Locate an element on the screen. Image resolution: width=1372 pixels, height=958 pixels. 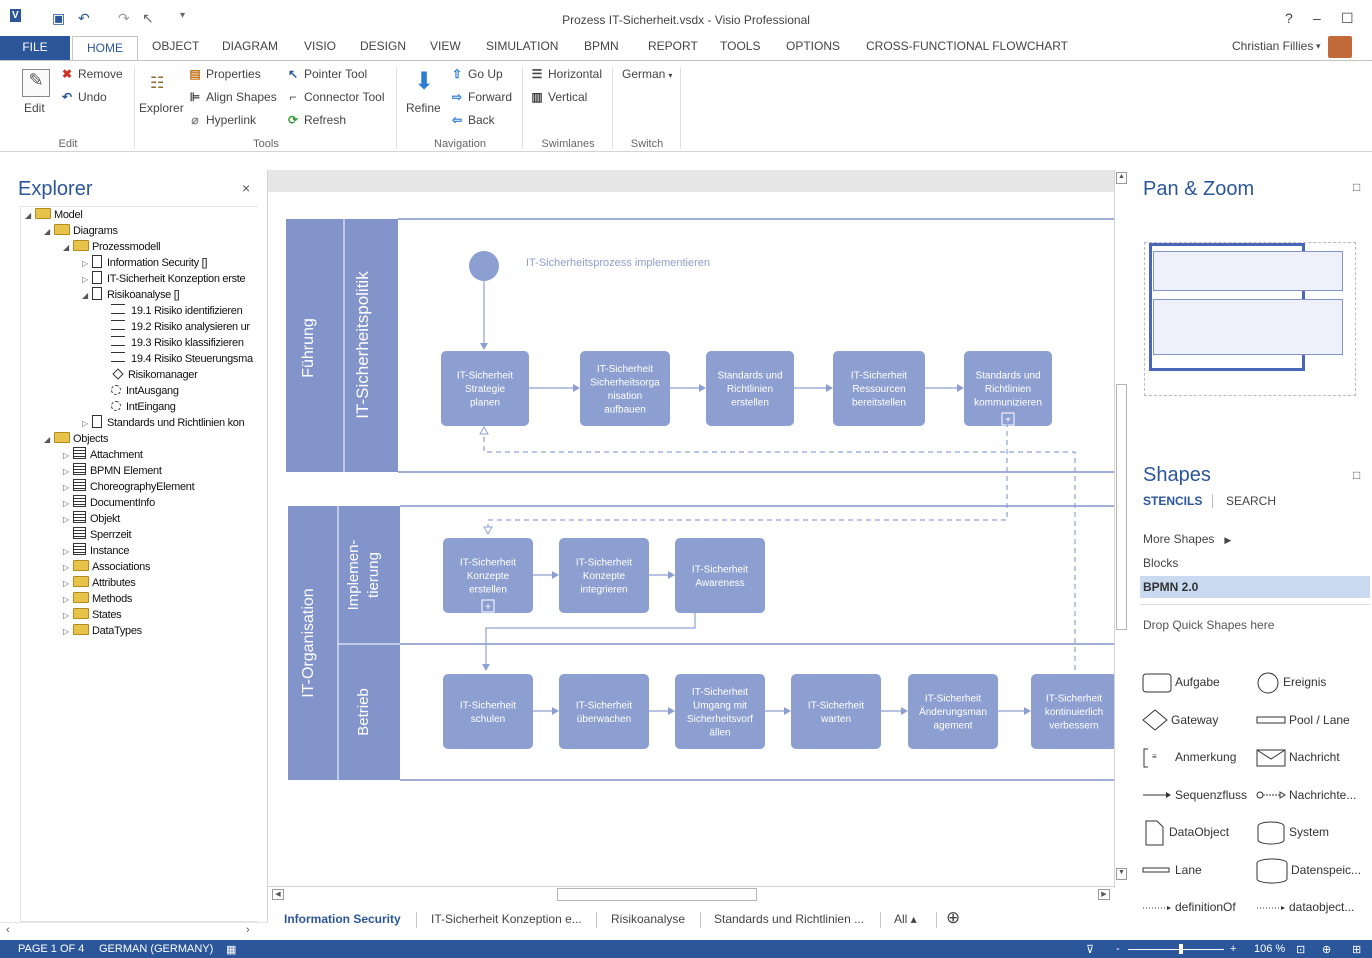
task-t14: IT-Sicherheit kontinuierlich verbessern is located at coordinates (1072, 711).